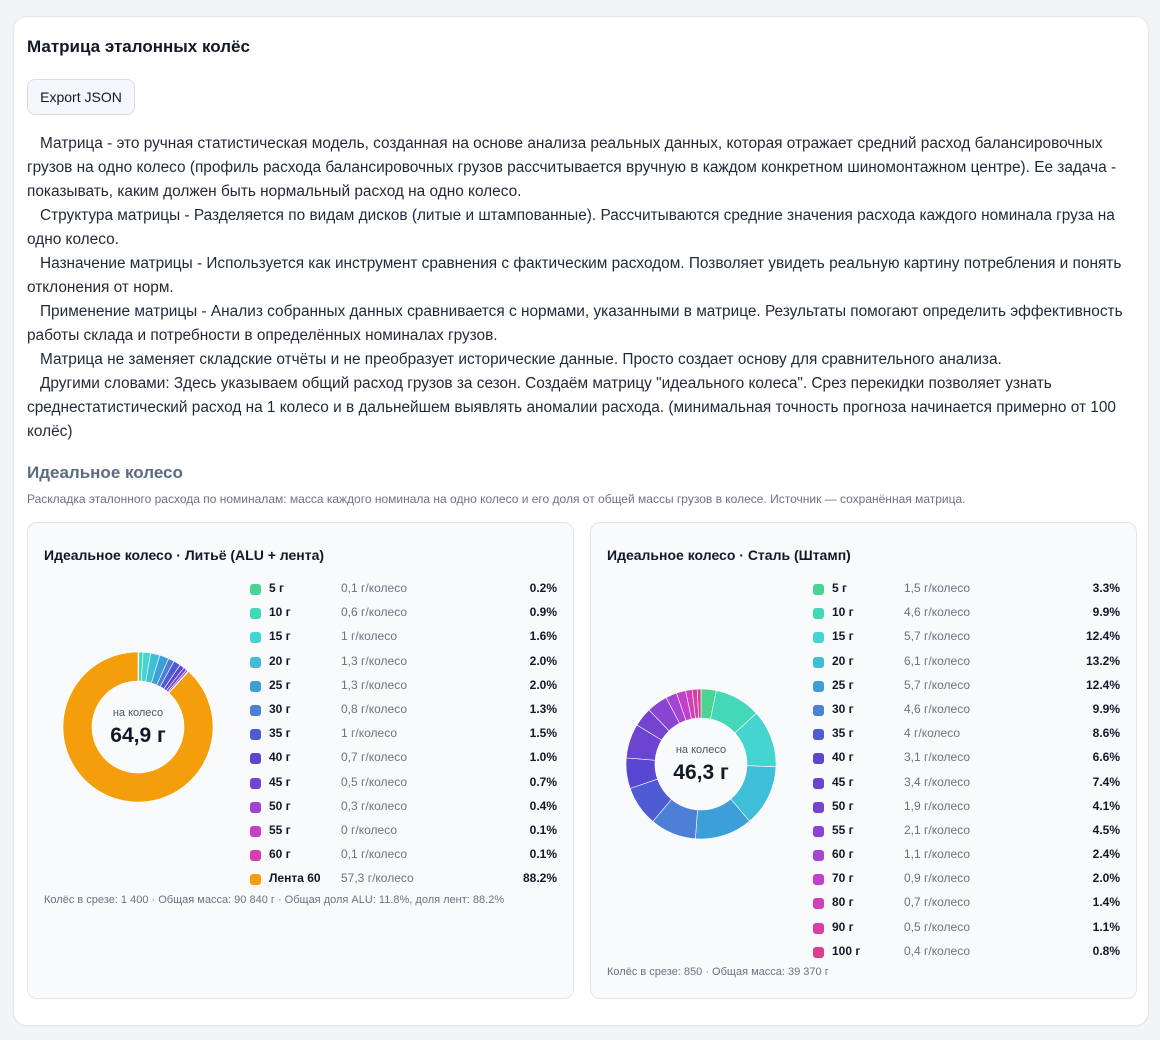 The width and height of the screenshot is (1160, 1040). I want to click on legend-row: 50 г 1,9 г/колесо 4.1%, so click(968, 809).